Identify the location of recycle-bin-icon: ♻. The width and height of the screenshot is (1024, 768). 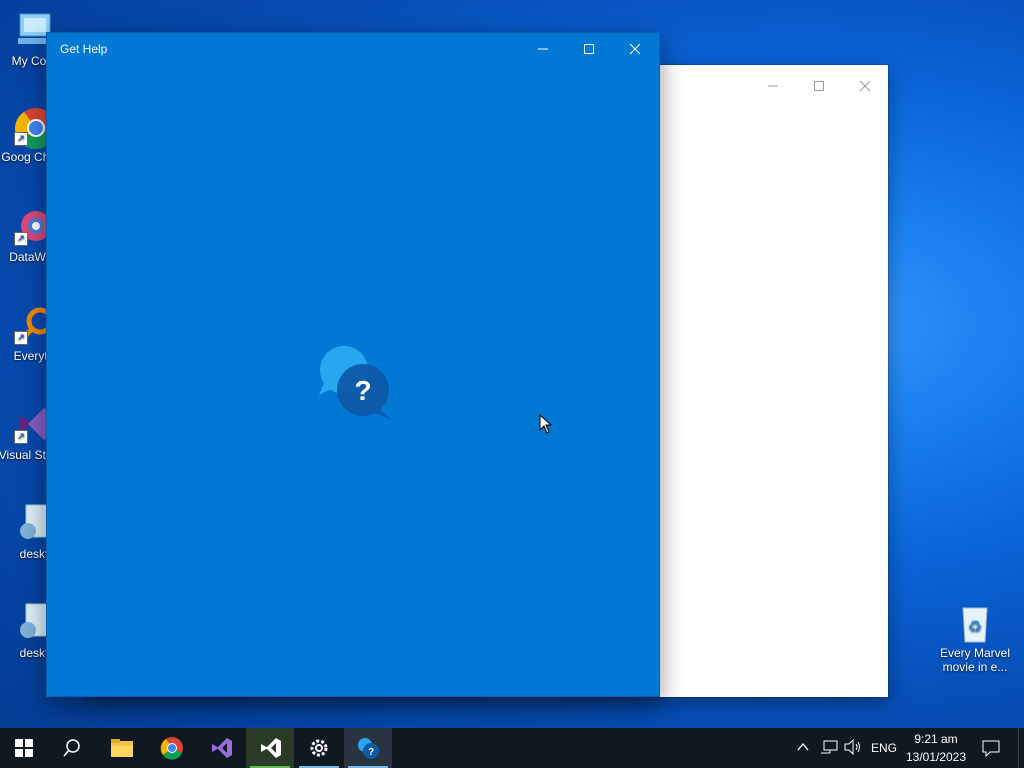
(975, 622).